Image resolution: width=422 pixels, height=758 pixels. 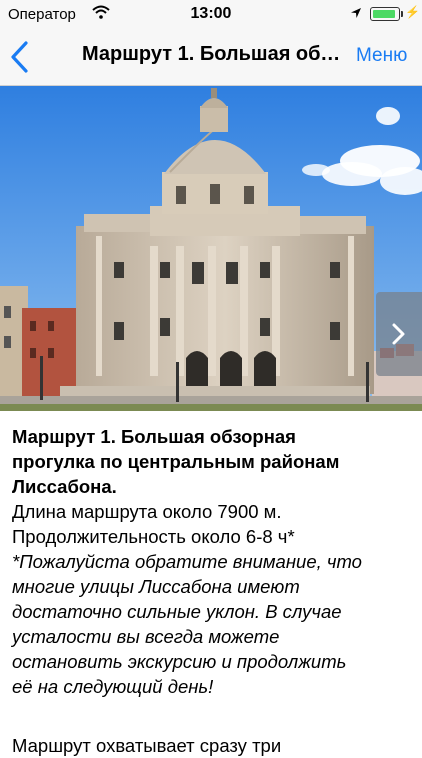 I want to click on route-note-line: её на следующий день!, so click(x=113, y=686).